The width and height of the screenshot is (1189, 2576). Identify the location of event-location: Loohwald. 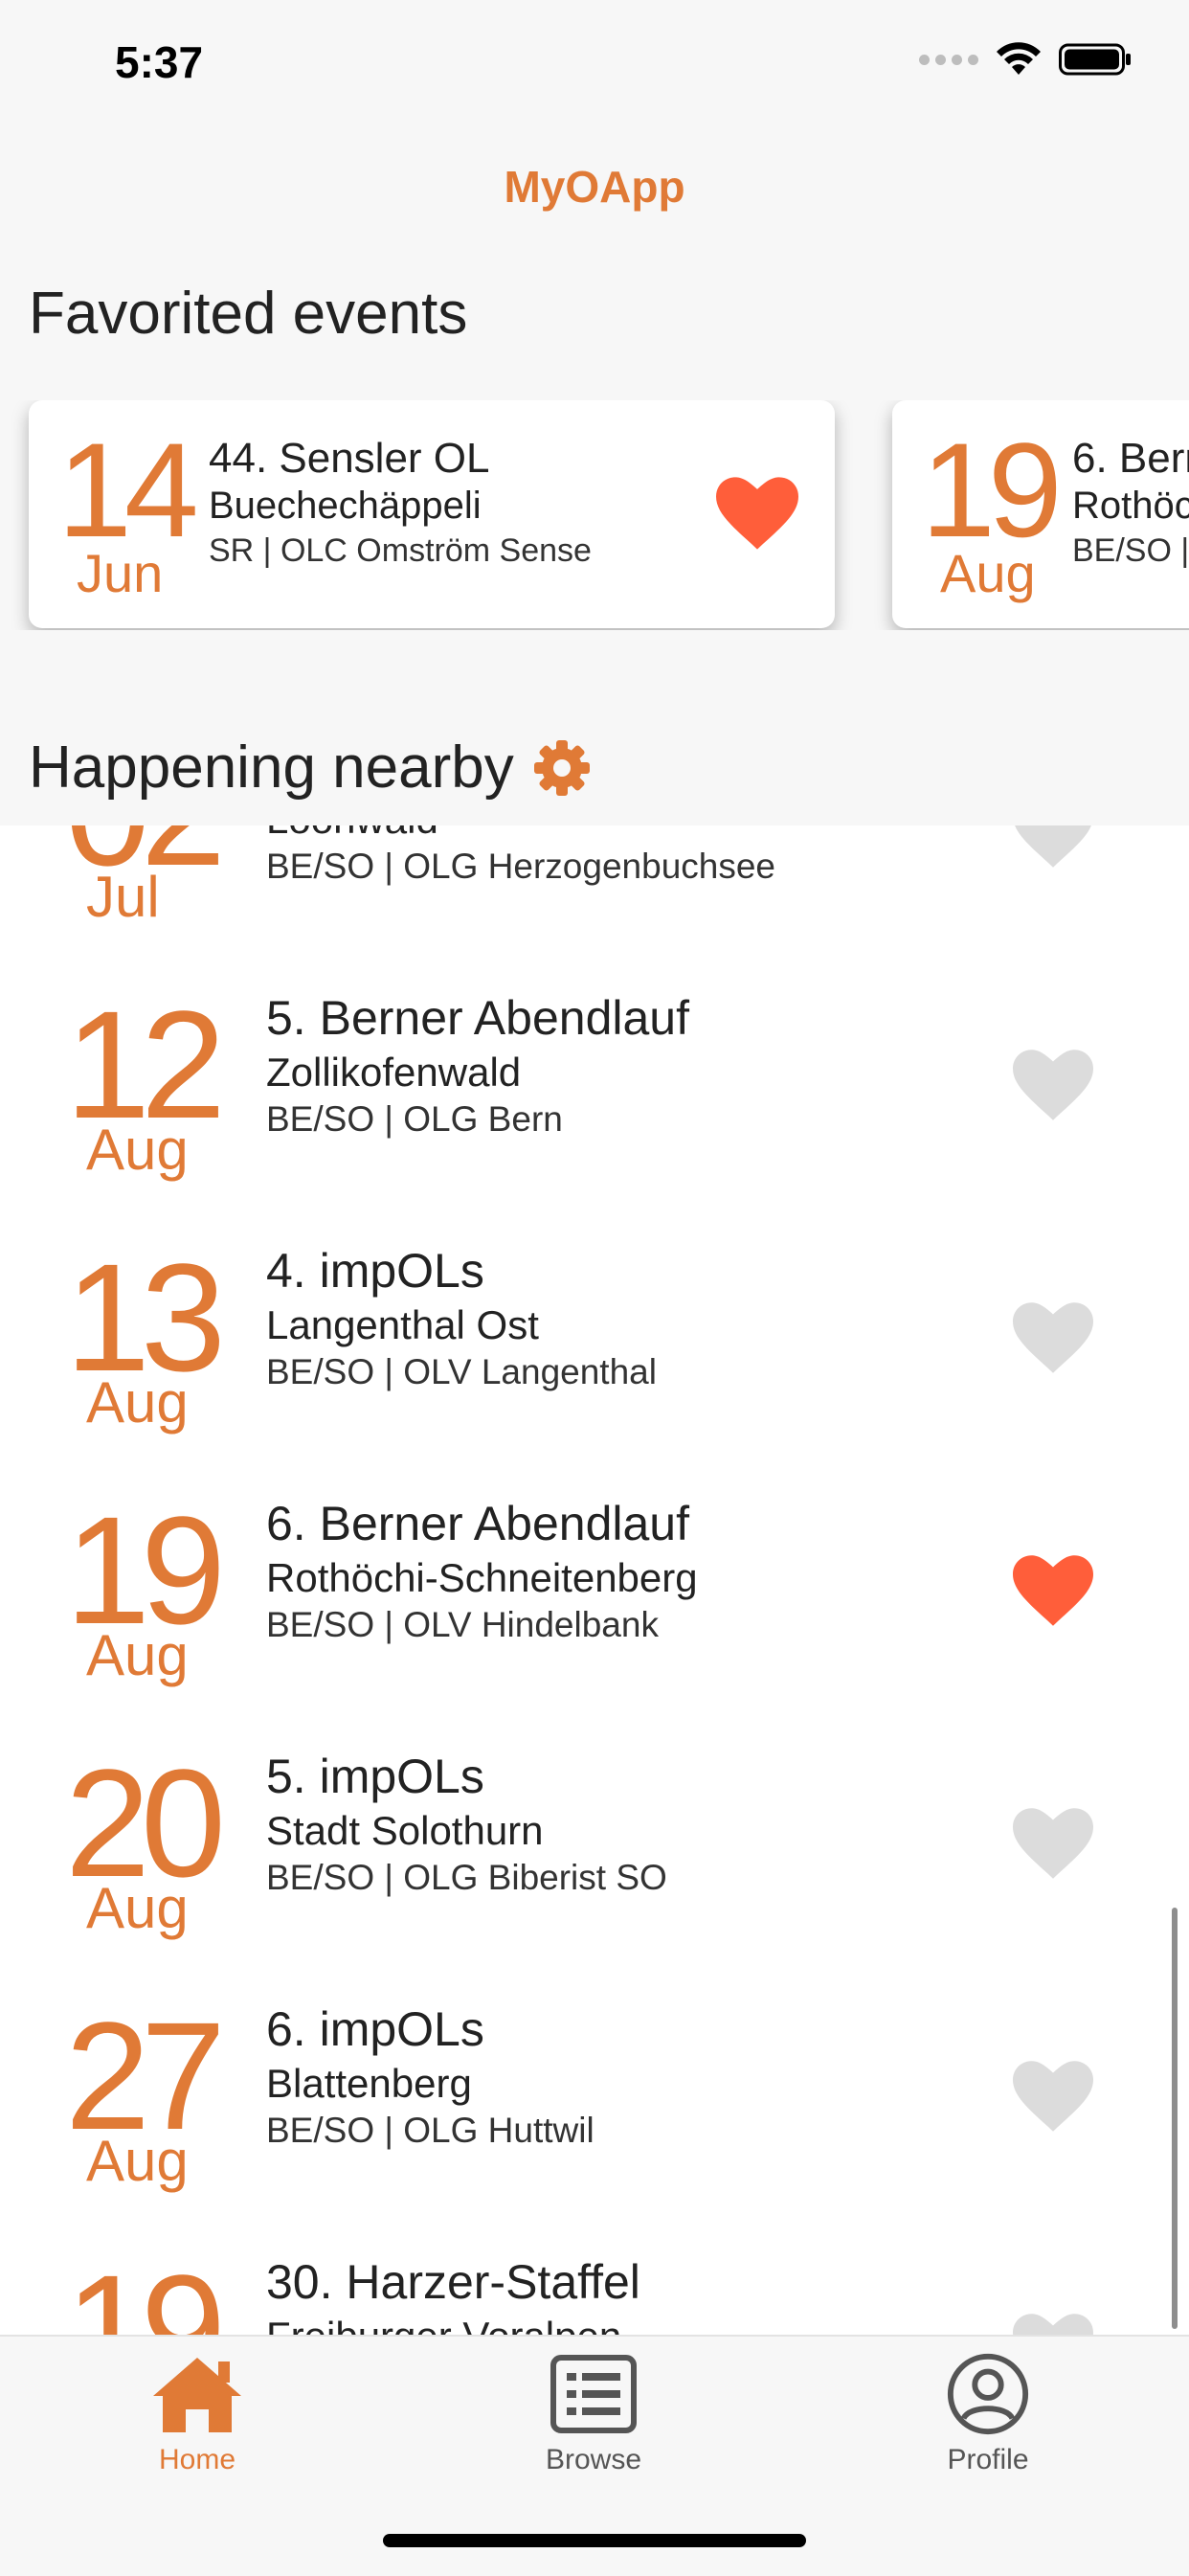
(352, 834).